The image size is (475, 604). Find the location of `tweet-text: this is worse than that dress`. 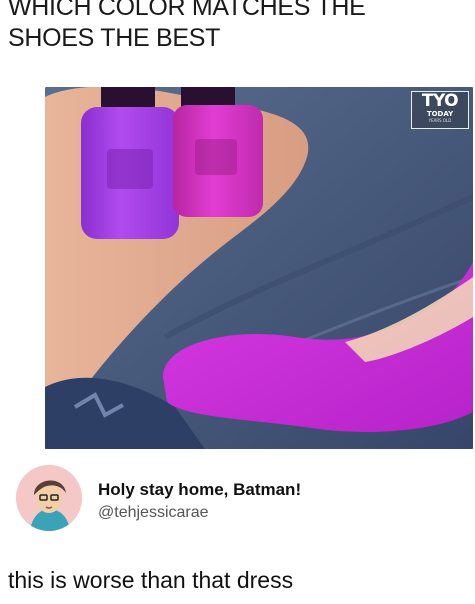

tweet-text: this is worse than that dress is located at coordinates (151, 580).